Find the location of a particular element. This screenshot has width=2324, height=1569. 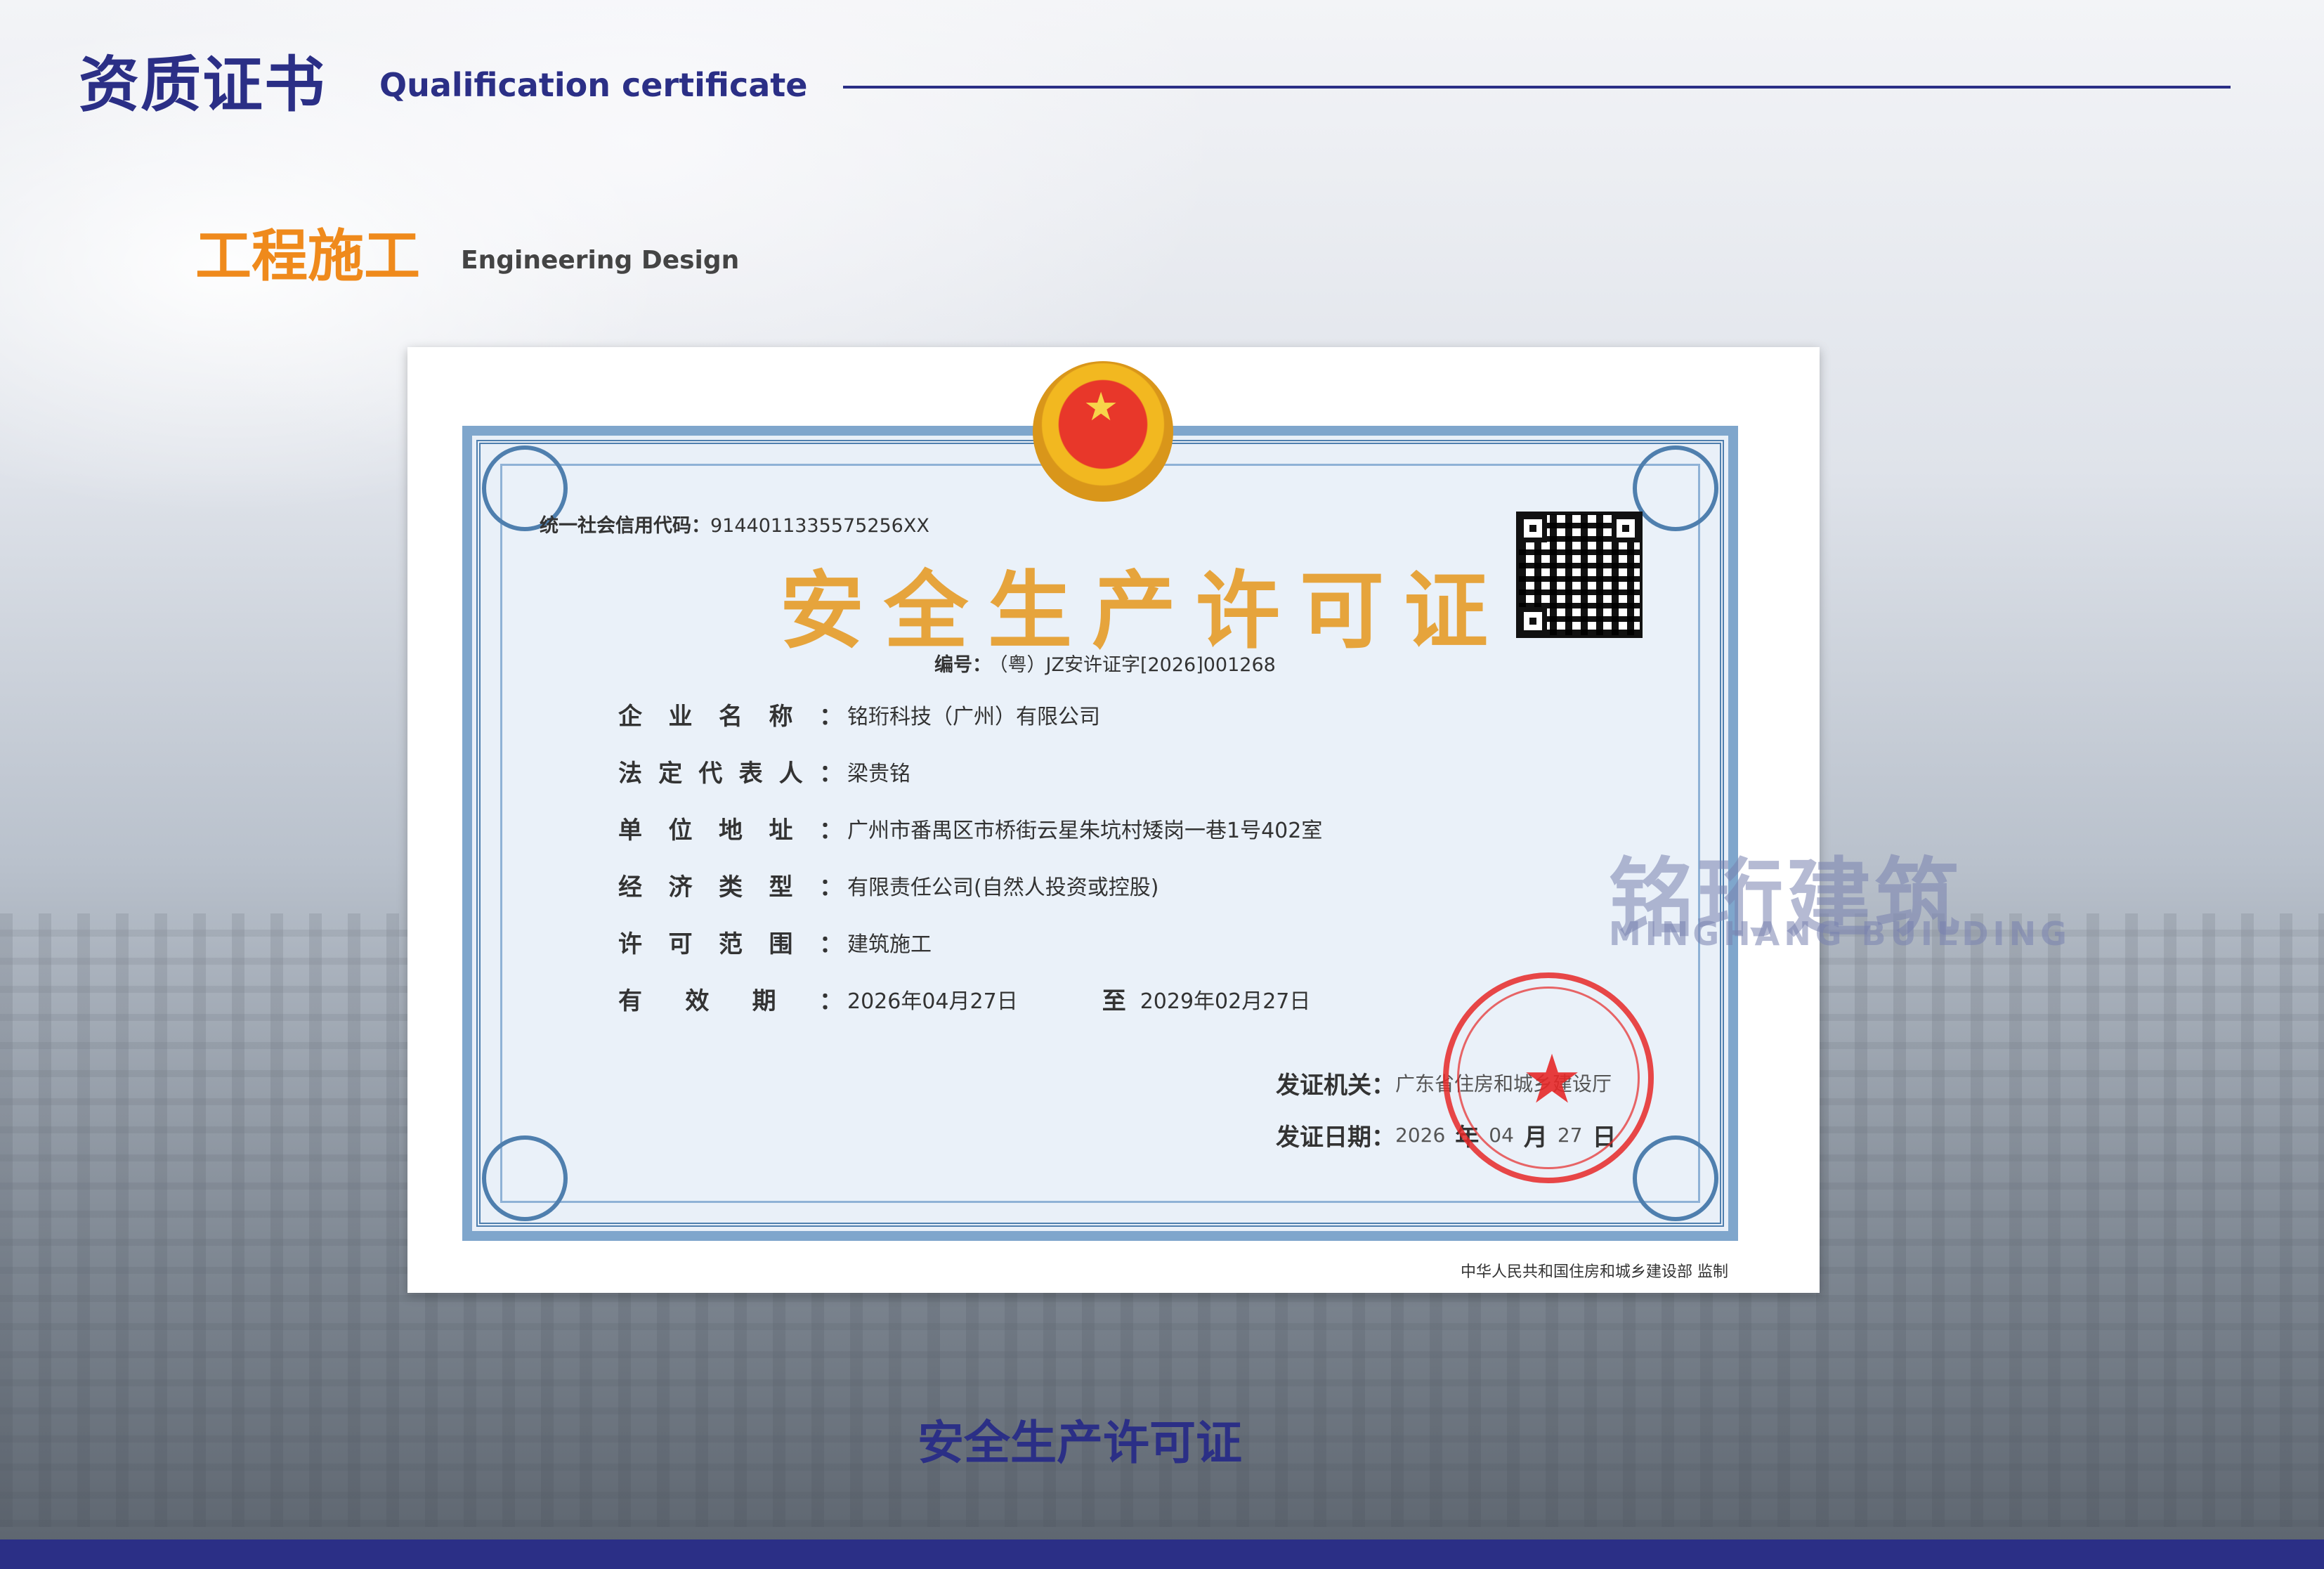

field-label: 经济类型： is located at coordinates (730, 887).